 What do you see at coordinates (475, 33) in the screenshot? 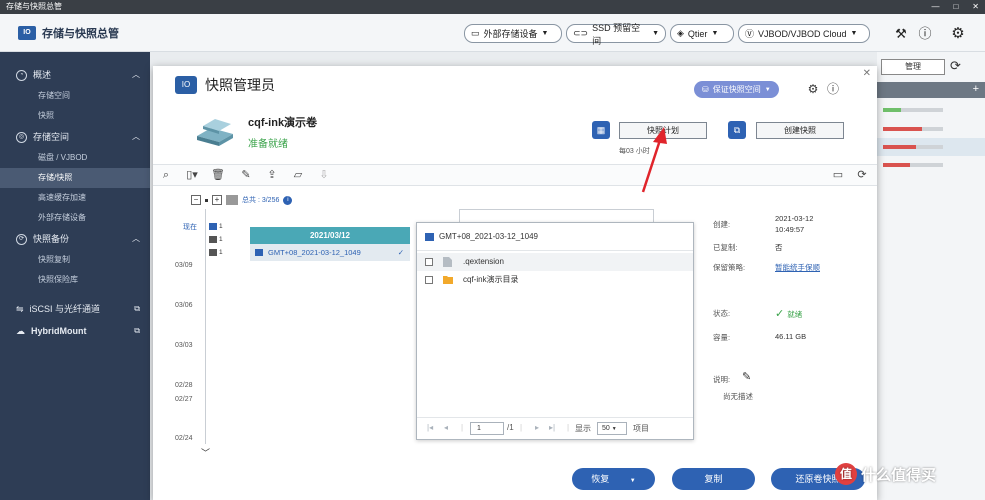
I see `external-storage-icon: ▭` at bounding box center [475, 33].